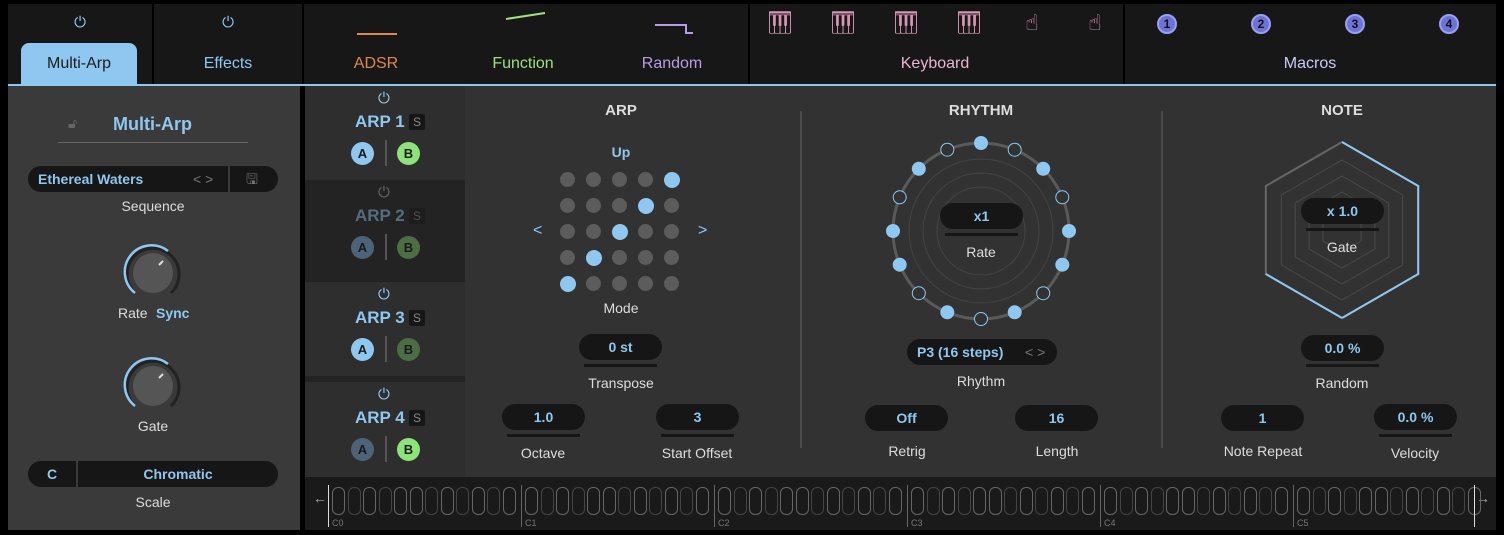 This screenshot has width=1504, height=535. I want to click on octave-field: 1.0, so click(543, 417).